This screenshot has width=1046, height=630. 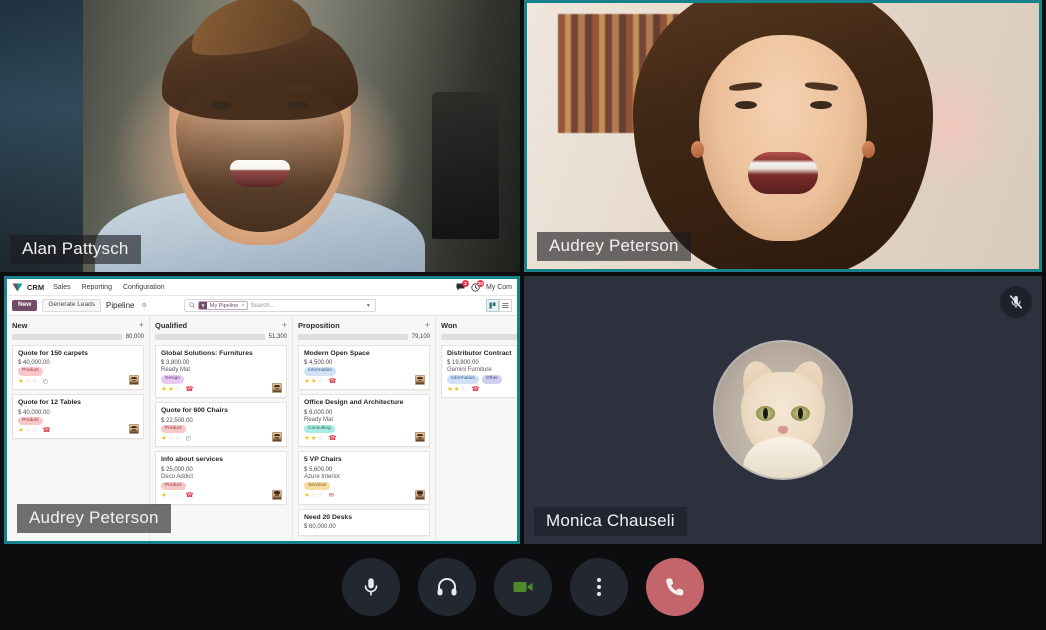 What do you see at coordinates (330, 496) in the screenshot?
I see `mail-icon: ✉` at bounding box center [330, 496].